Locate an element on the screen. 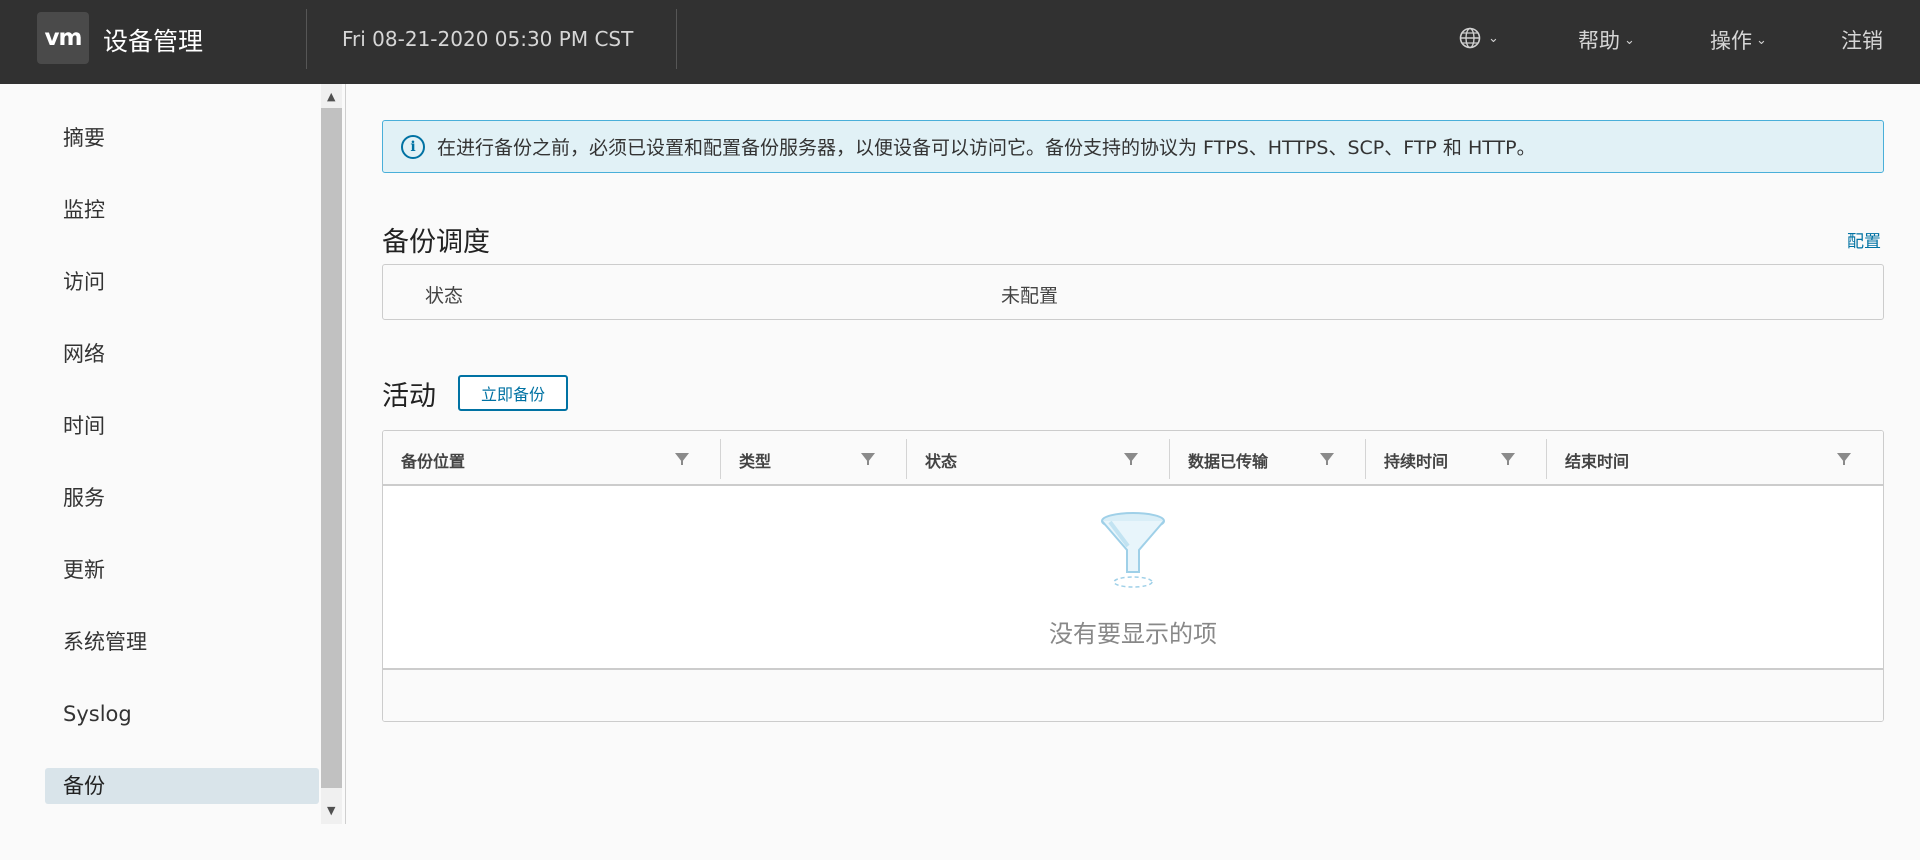 The height and width of the screenshot is (860, 1920). sidebar-item-administration: 系统管理 is located at coordinates (182, 642).